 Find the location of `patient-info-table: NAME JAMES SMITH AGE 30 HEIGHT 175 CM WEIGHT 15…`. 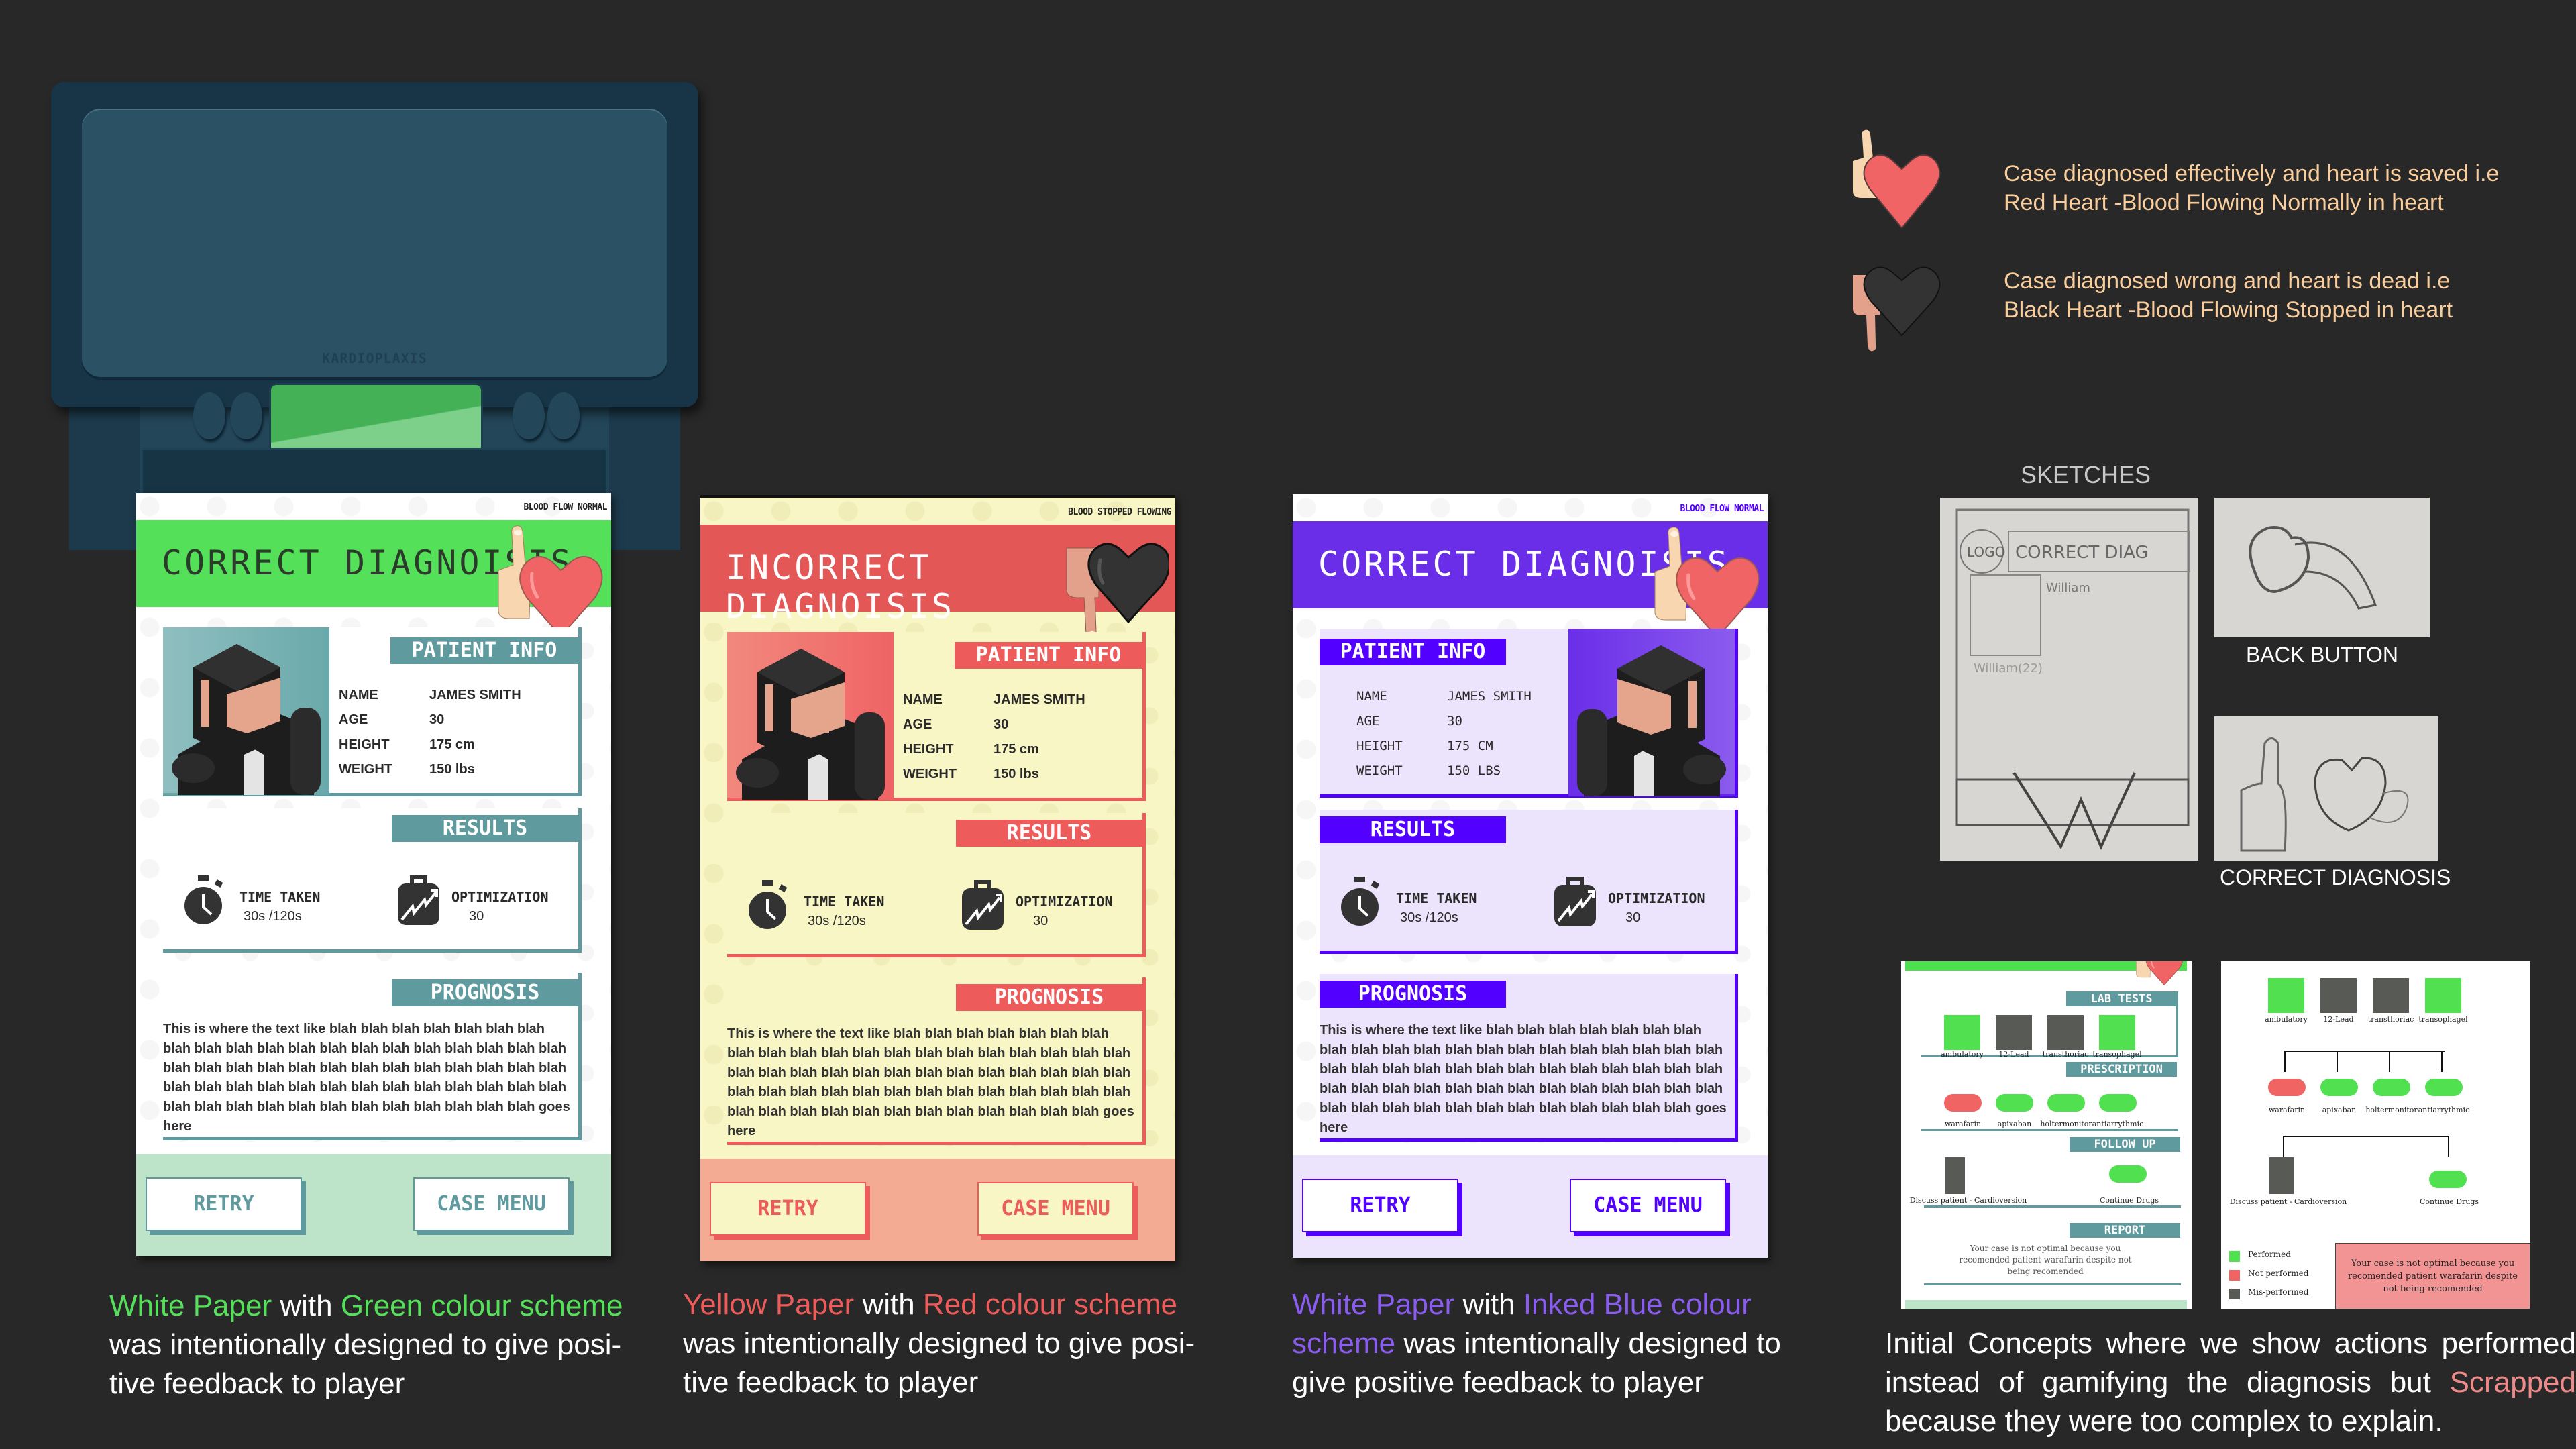

patient-info-table: NAME JAMES SMITH AGE 30 HEIGHT 175 CM WEIGHT 15… is located at coordinates (1444, 738).